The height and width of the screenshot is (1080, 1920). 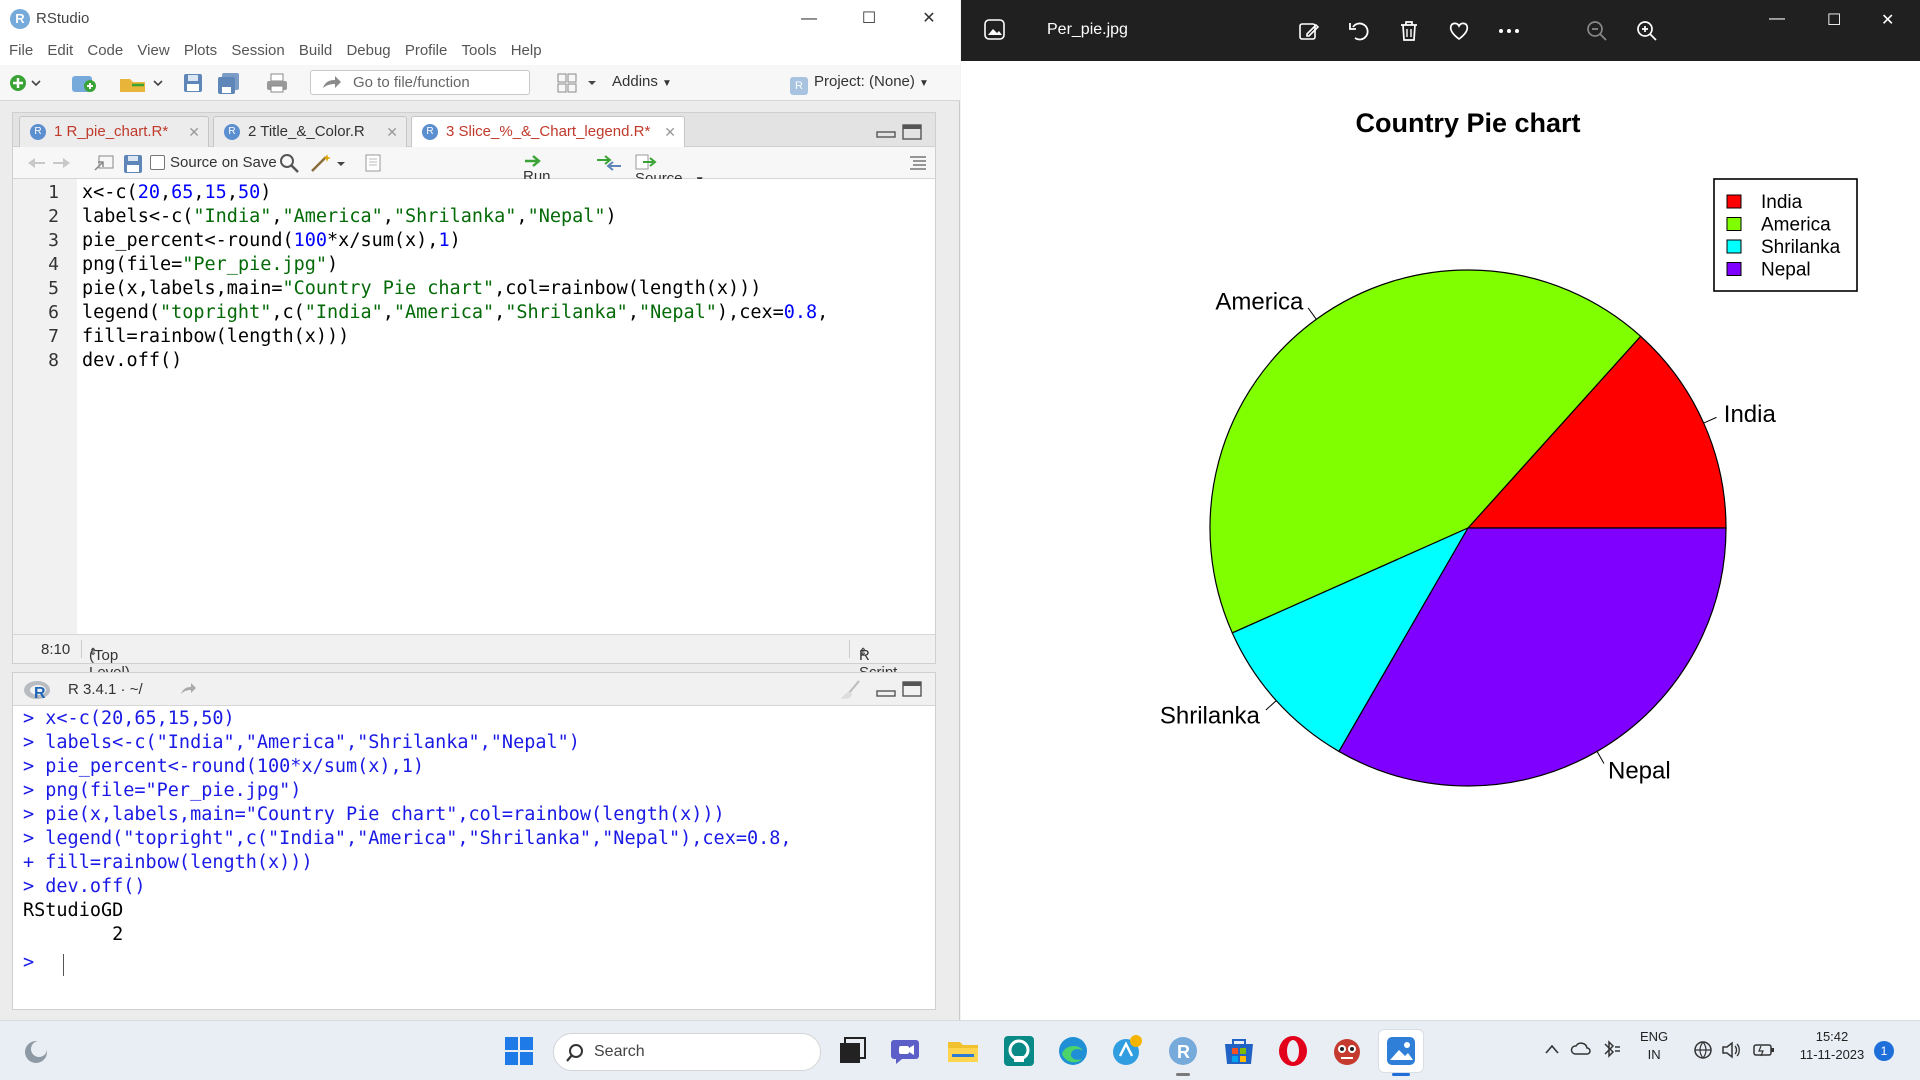 I want to click on code-line: png(file="Per_pie.jpg"), so click(x=210, y=264).